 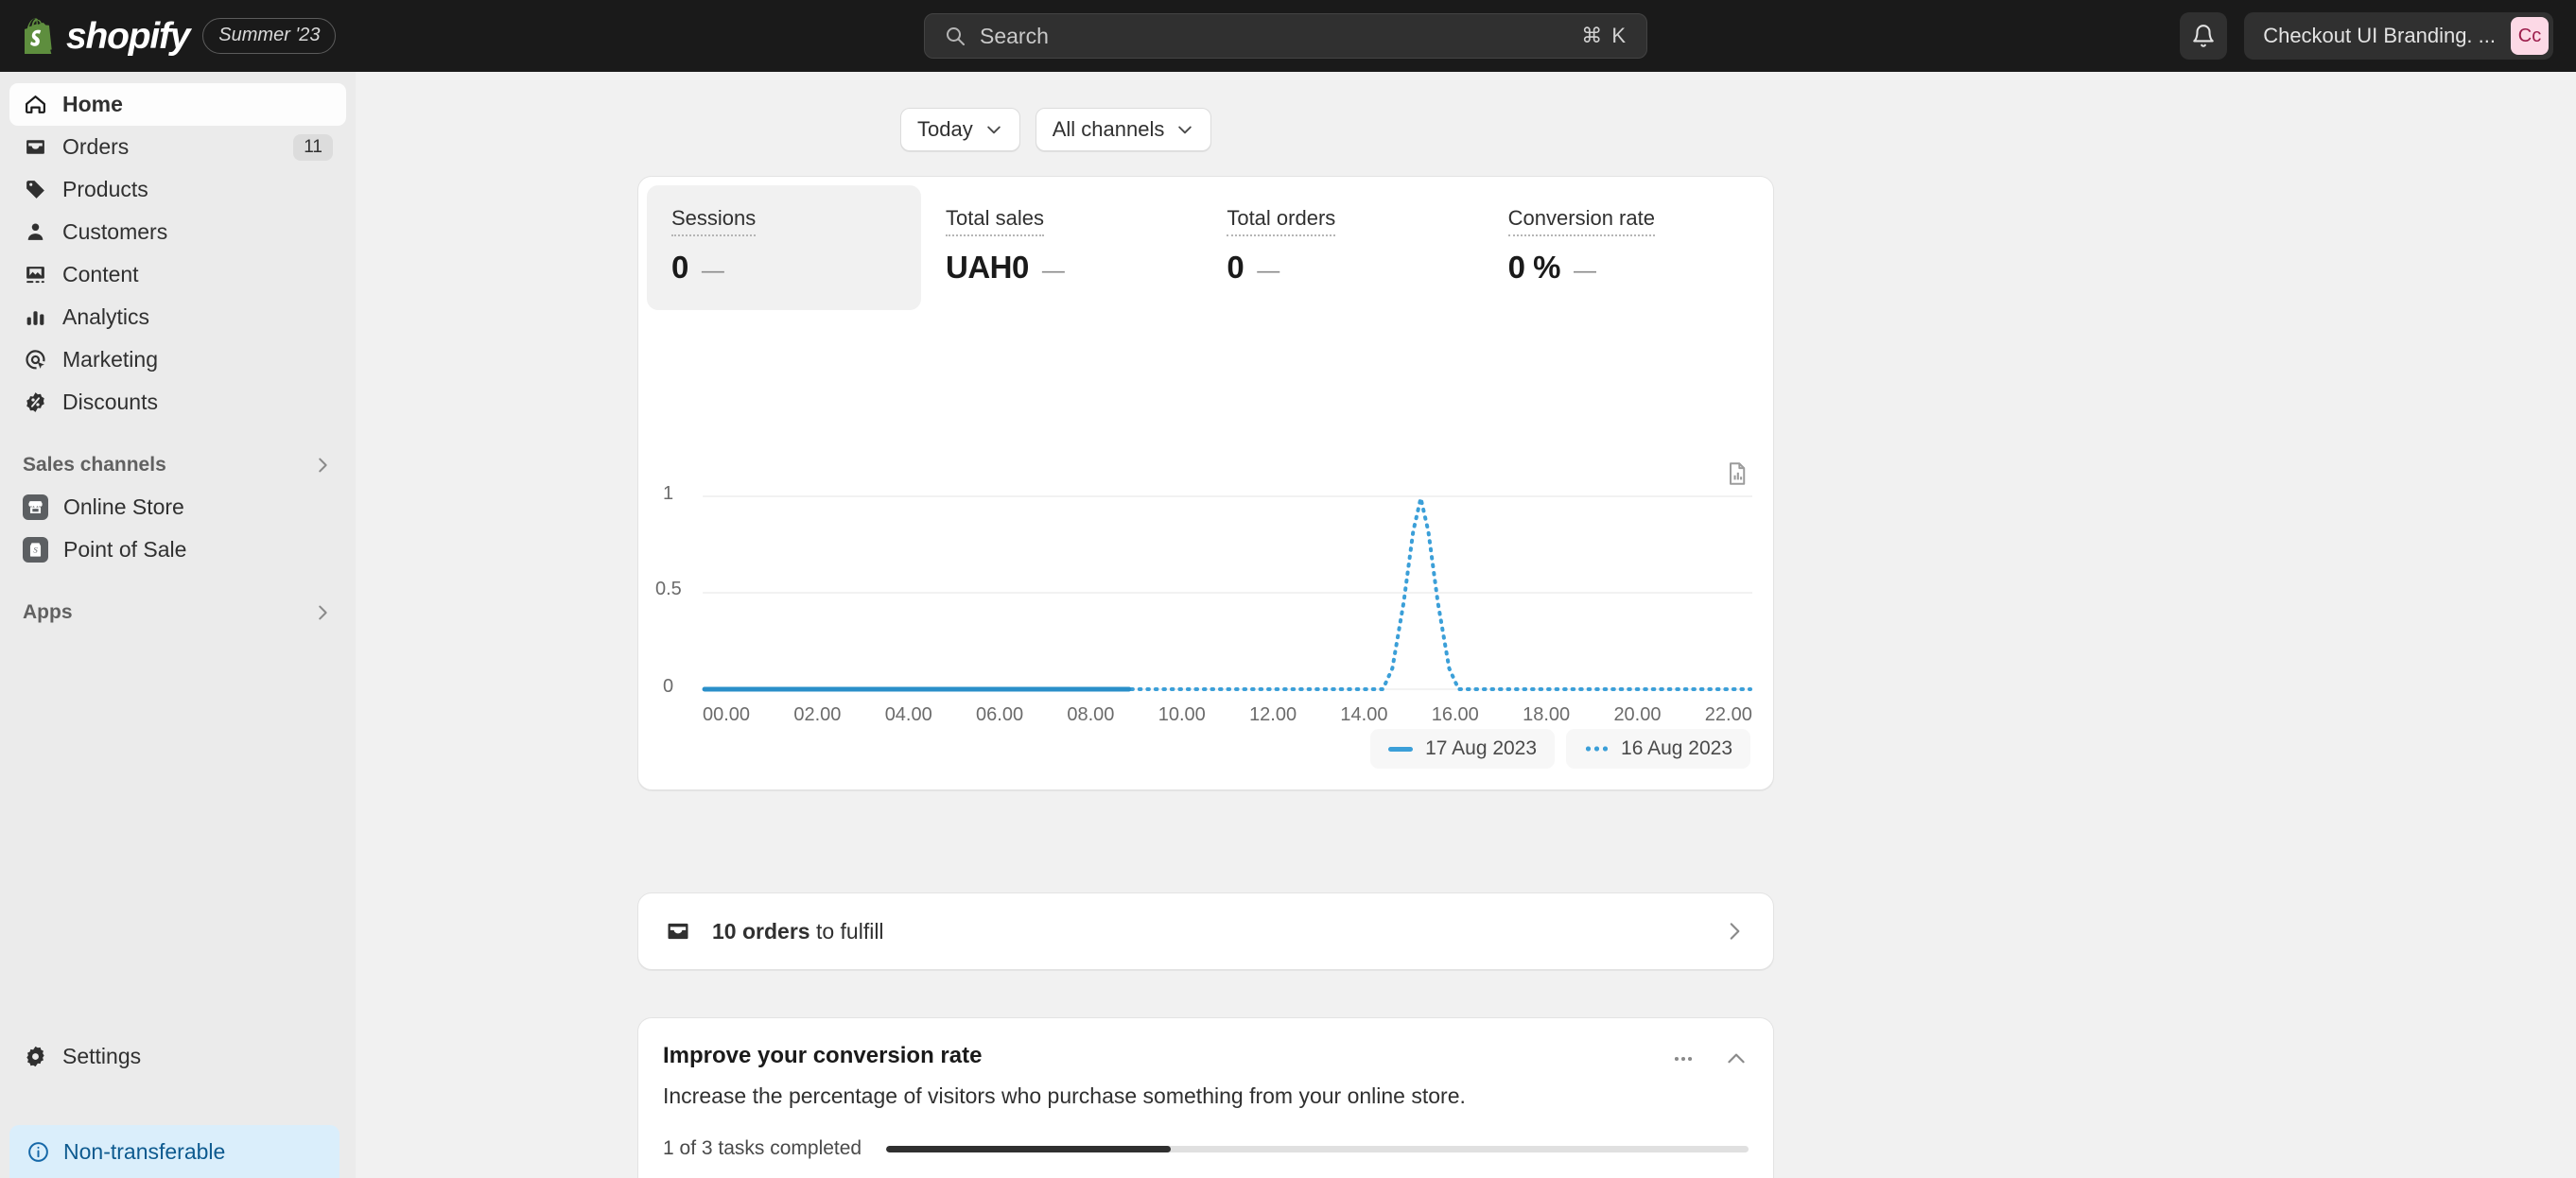 I want to click on x-tick: 10.00, so click(x=1181, y=714).